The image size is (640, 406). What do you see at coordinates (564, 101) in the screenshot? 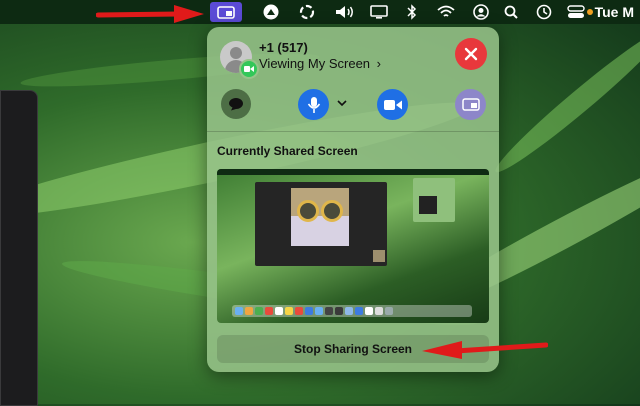
I see `grass-blade` at bounding box center [564, 101].